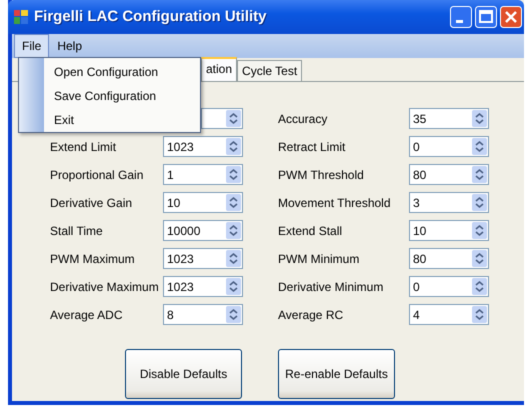 The width and height of the screenshot is (528, 409). What do you see at coordinates (461, 17) in the screenshot?
I see `minimize-icon` at bounding box center [461, 17].